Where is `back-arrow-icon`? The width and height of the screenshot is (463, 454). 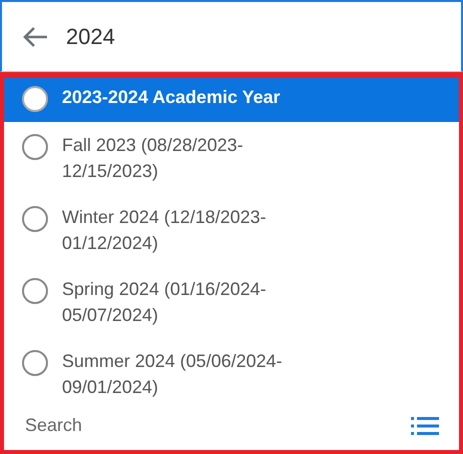
back-arrow-icon is located at coordinates (35, 37).